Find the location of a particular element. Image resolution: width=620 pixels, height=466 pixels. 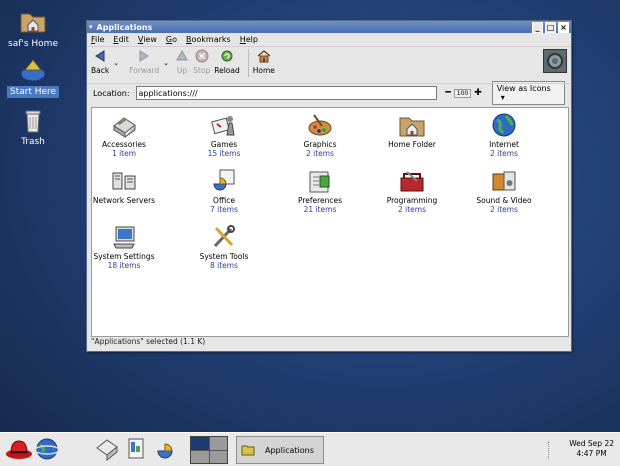

forward-arrow-icon is located at coordinates (144, 56).